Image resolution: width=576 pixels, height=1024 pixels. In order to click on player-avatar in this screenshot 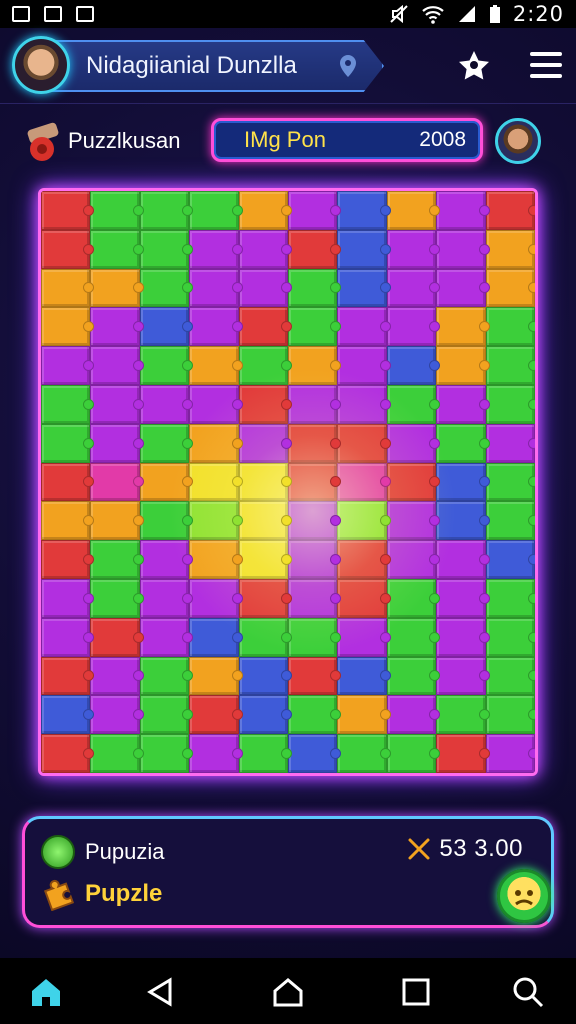, I will do `click(41, 65)`.